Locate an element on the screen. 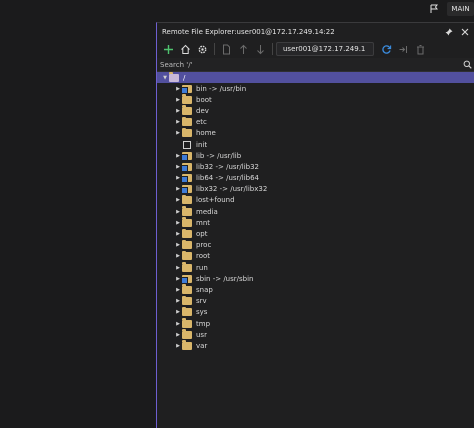 This screenshot has width=474, height=428. tree-row: ▶ lost+found is located at coordinates (315, 200).